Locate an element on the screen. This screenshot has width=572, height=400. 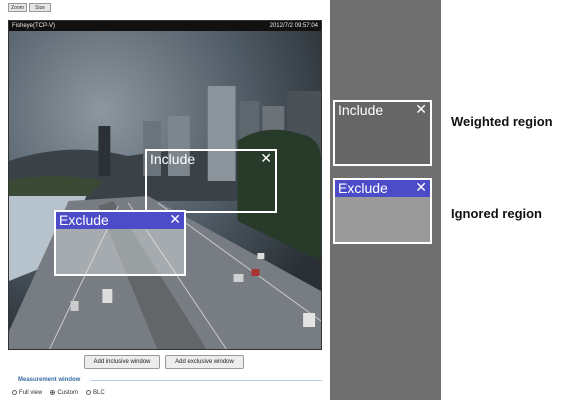
add-exclusive-window-button: Add exclusive window is located at coordinates (204, 362).